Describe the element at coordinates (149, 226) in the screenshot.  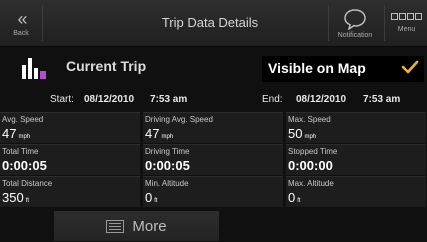
I see `more-label: More` at that location.